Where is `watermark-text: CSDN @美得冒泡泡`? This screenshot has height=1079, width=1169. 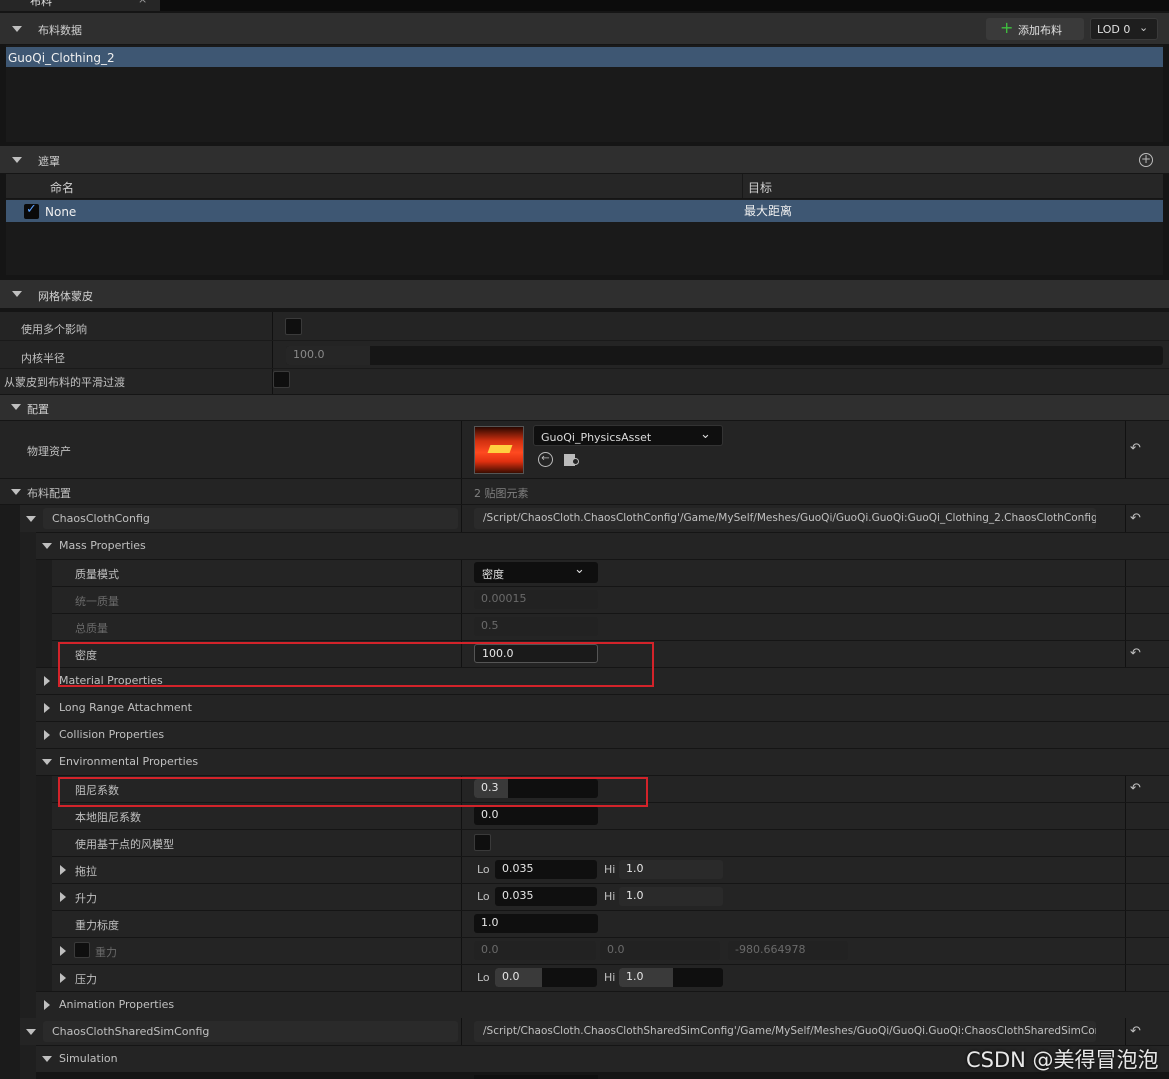
watermark-text: CSDN @美得冒泡泡 is located at coordinates (1062, 1060).